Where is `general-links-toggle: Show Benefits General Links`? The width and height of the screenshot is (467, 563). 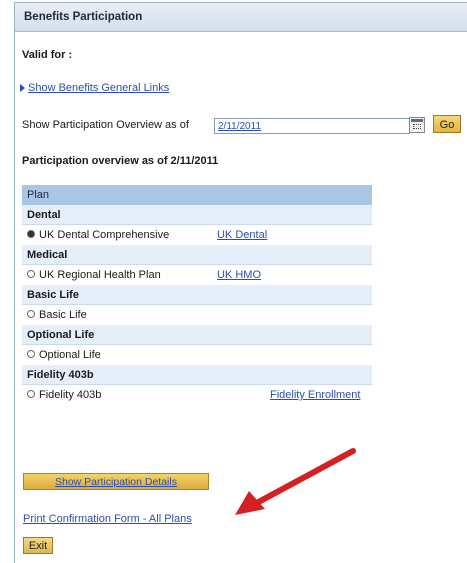 general-links-toggle: Show Benefits General Links is located at coordinates (94, 88).